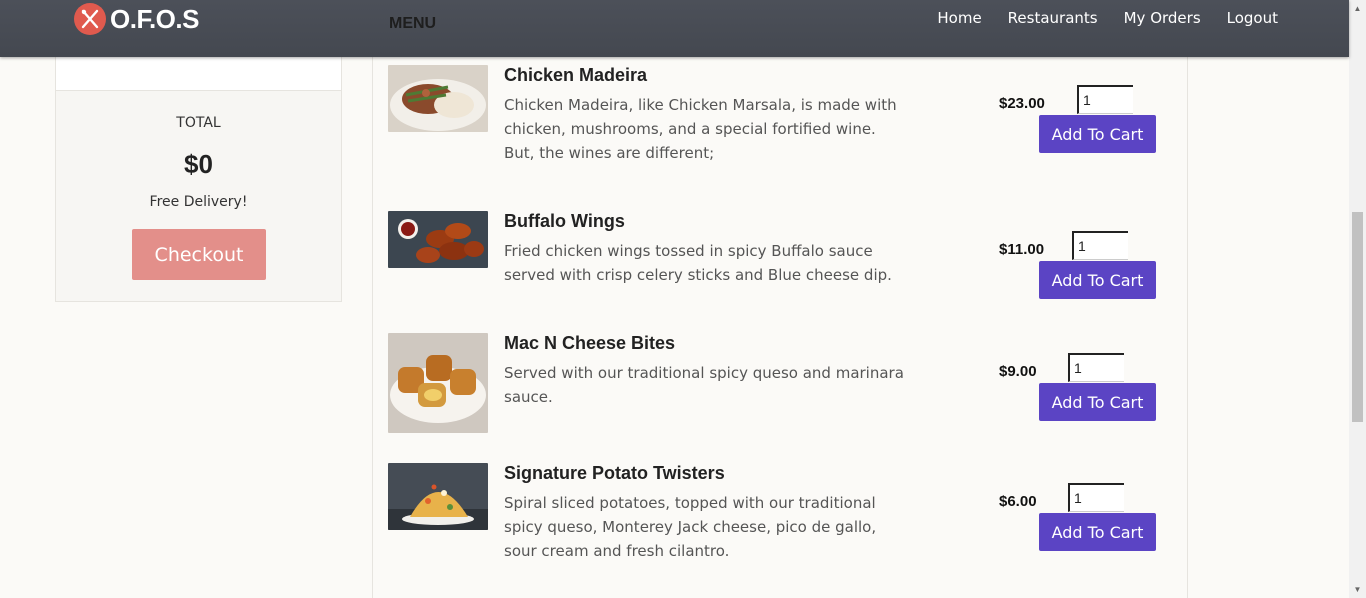 The height and width of the screenshot is (598, 1366). Describe the element at coordinates (590, 343) in the screenshot. I see `item-title: Mac N Cheese Bites` at that location.